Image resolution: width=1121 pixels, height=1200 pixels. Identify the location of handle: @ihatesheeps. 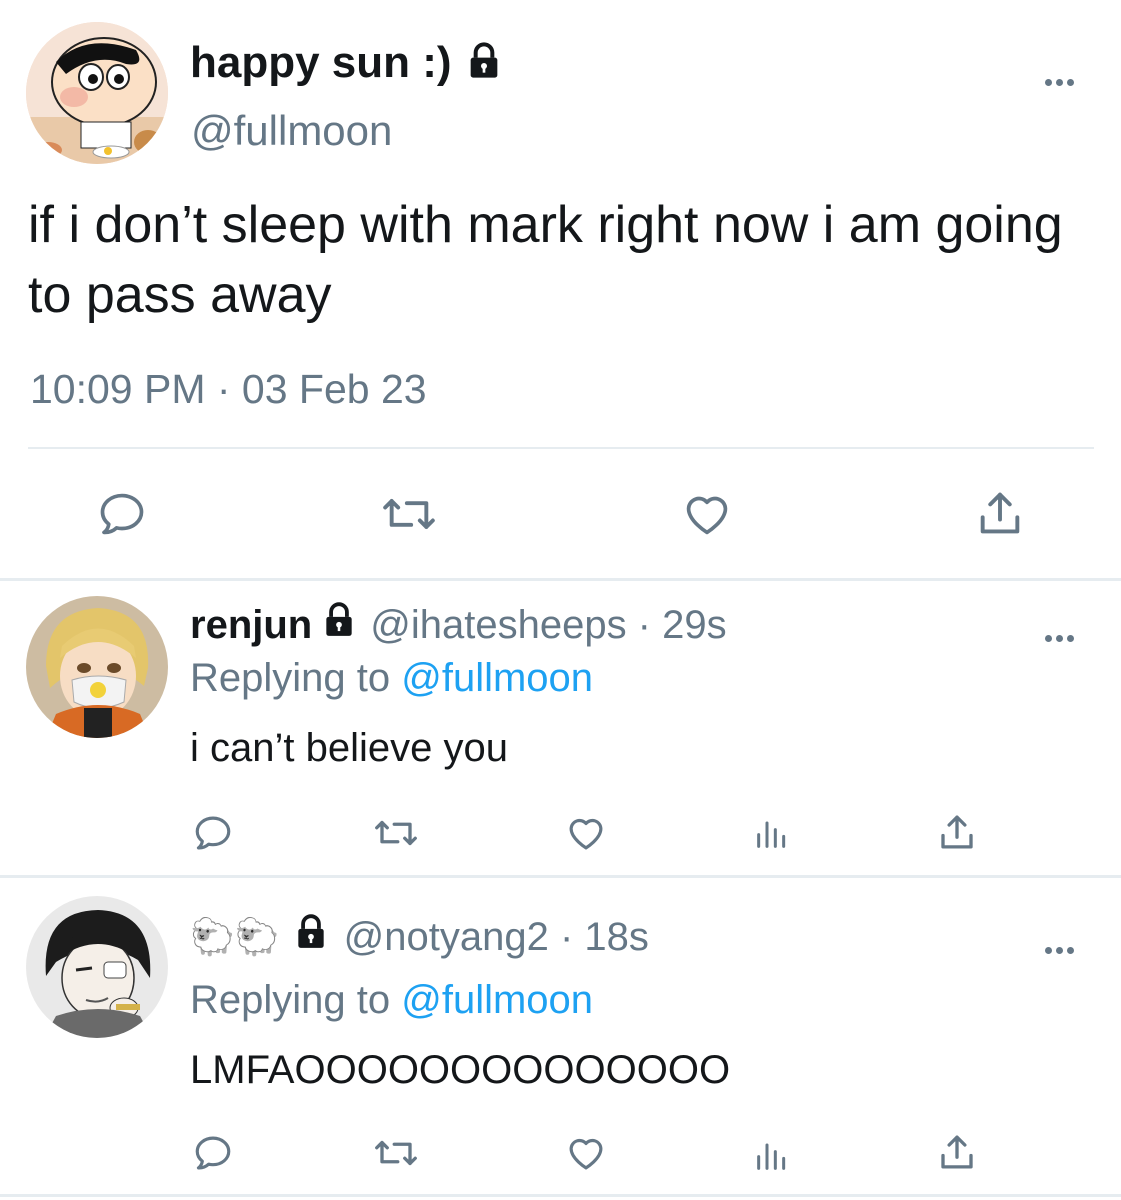
(498, 625).